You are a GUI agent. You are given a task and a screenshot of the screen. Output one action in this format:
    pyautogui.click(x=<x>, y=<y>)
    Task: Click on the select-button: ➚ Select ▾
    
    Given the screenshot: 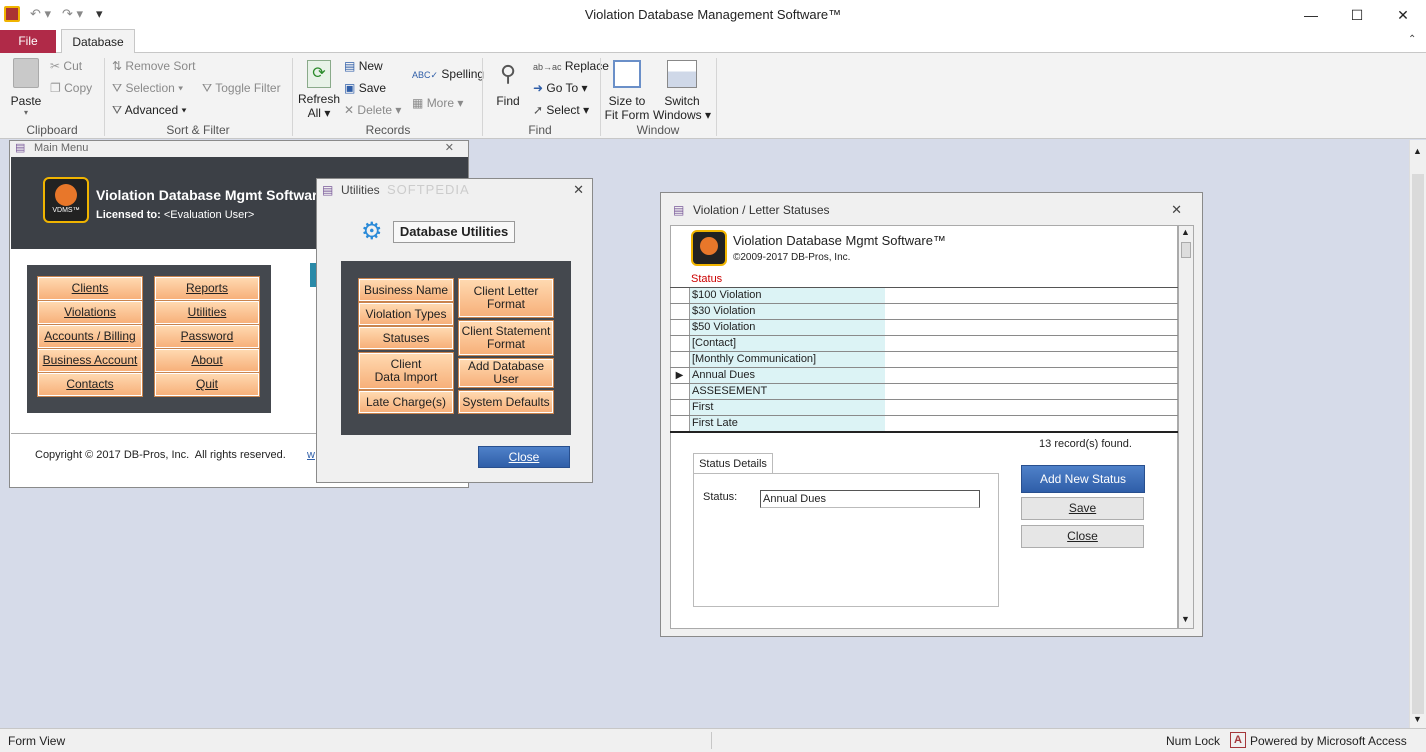 What is the action you would take?
    pyautogui.click(x=561, y=110)
    